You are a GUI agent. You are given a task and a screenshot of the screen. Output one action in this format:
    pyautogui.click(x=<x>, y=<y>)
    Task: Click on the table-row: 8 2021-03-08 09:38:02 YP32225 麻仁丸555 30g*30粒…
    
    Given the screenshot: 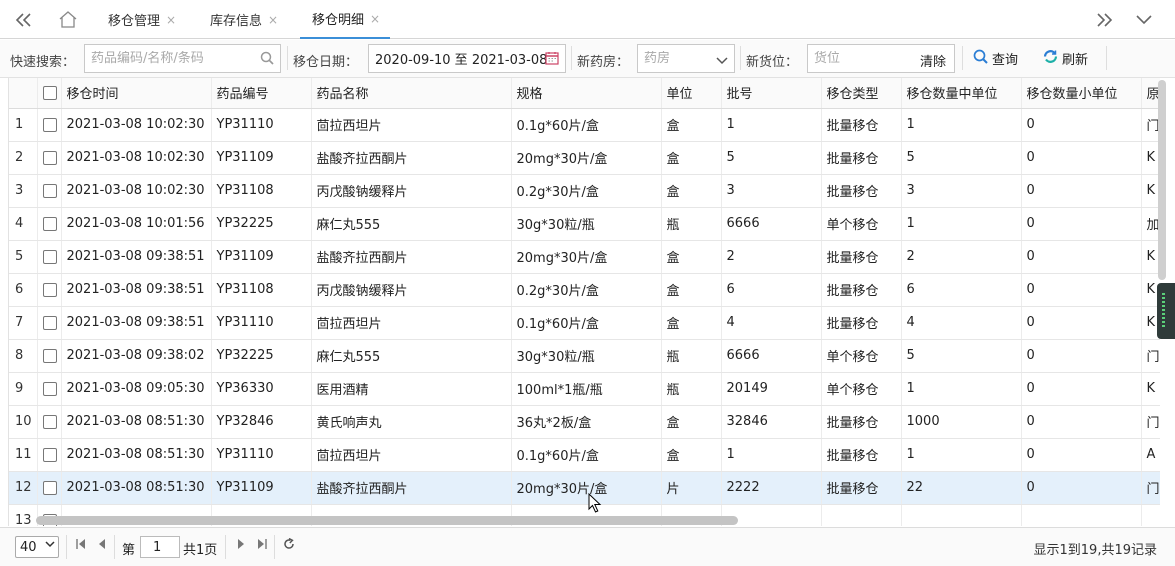 What is the action you would take?
    pyautogui.click(x=584, y=356)
    